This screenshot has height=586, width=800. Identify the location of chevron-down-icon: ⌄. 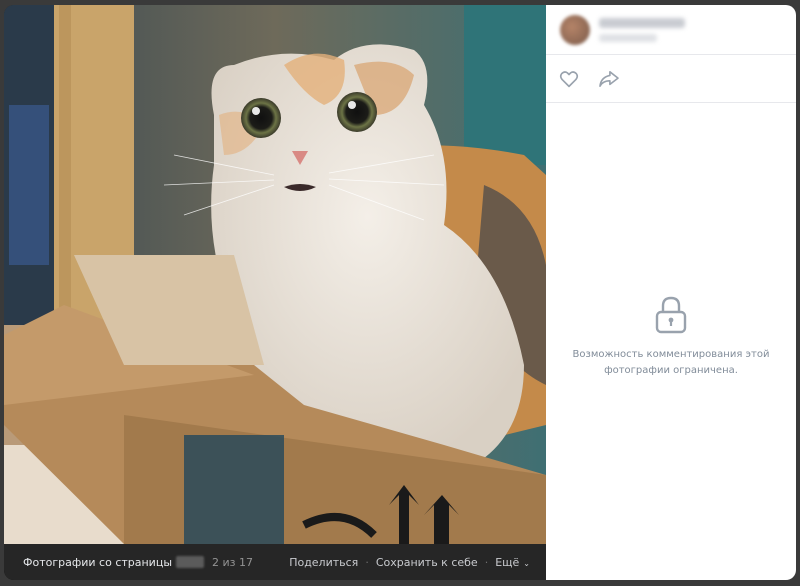
(526, 563).